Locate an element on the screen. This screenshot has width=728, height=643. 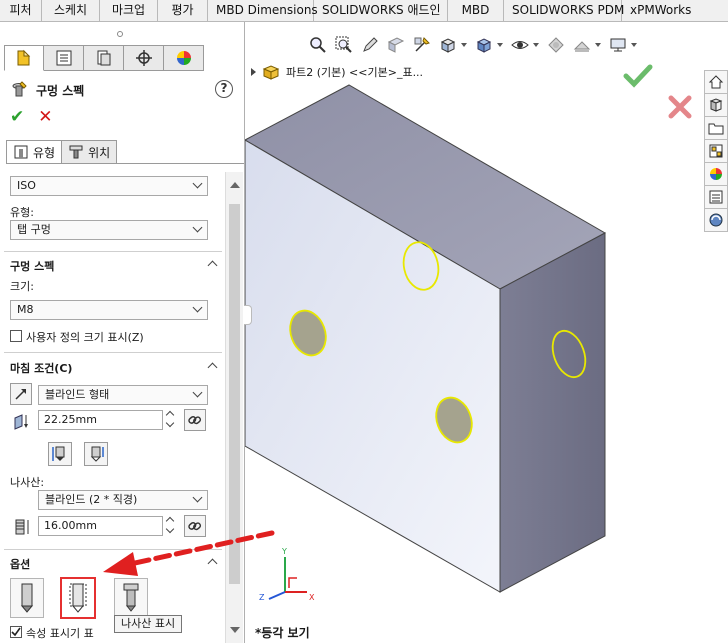
display-manager-tab is located at coordinates (184, 58).